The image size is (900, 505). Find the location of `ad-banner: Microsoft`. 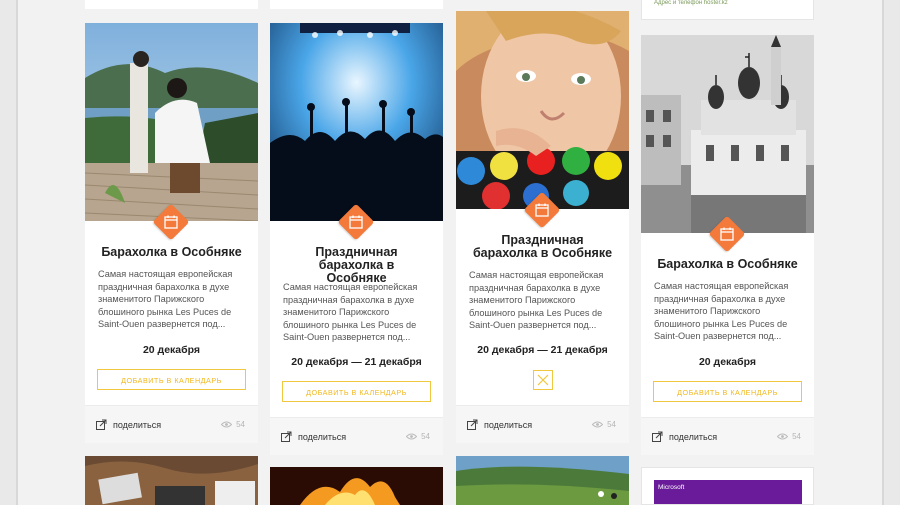

ad-banner: Microsoft is located at coordinates (728, 492).